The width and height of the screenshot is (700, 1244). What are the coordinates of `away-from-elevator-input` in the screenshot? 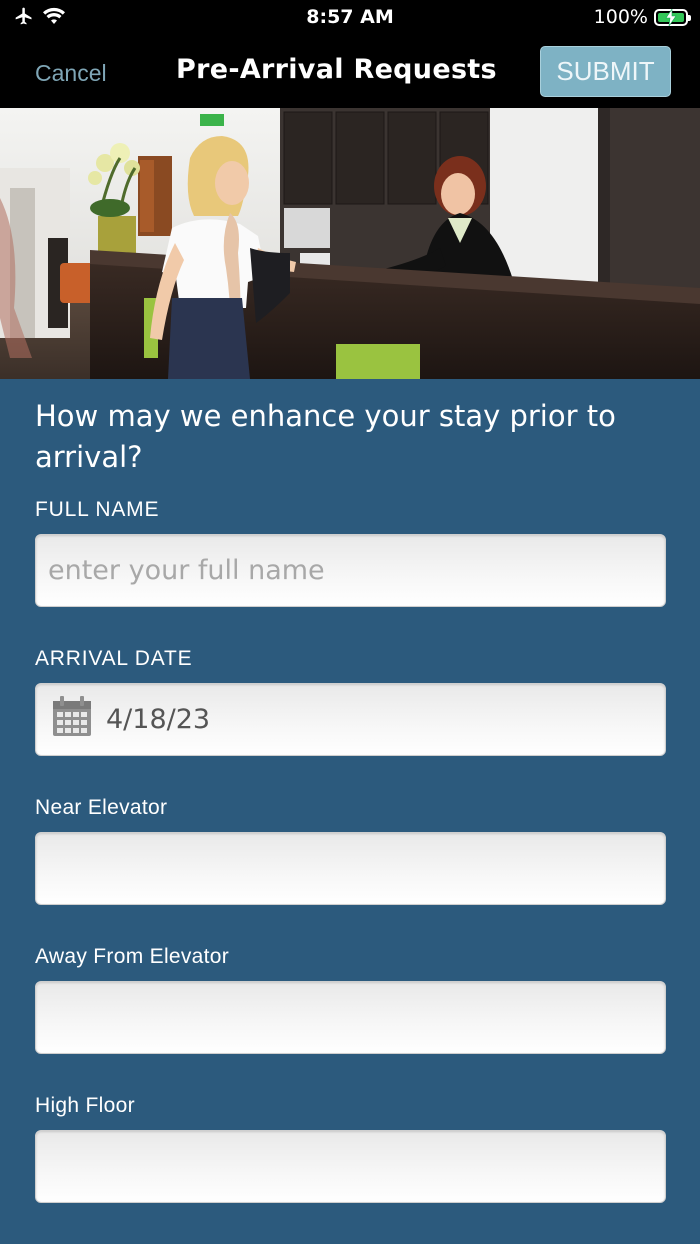 It's located at (350, 1017).